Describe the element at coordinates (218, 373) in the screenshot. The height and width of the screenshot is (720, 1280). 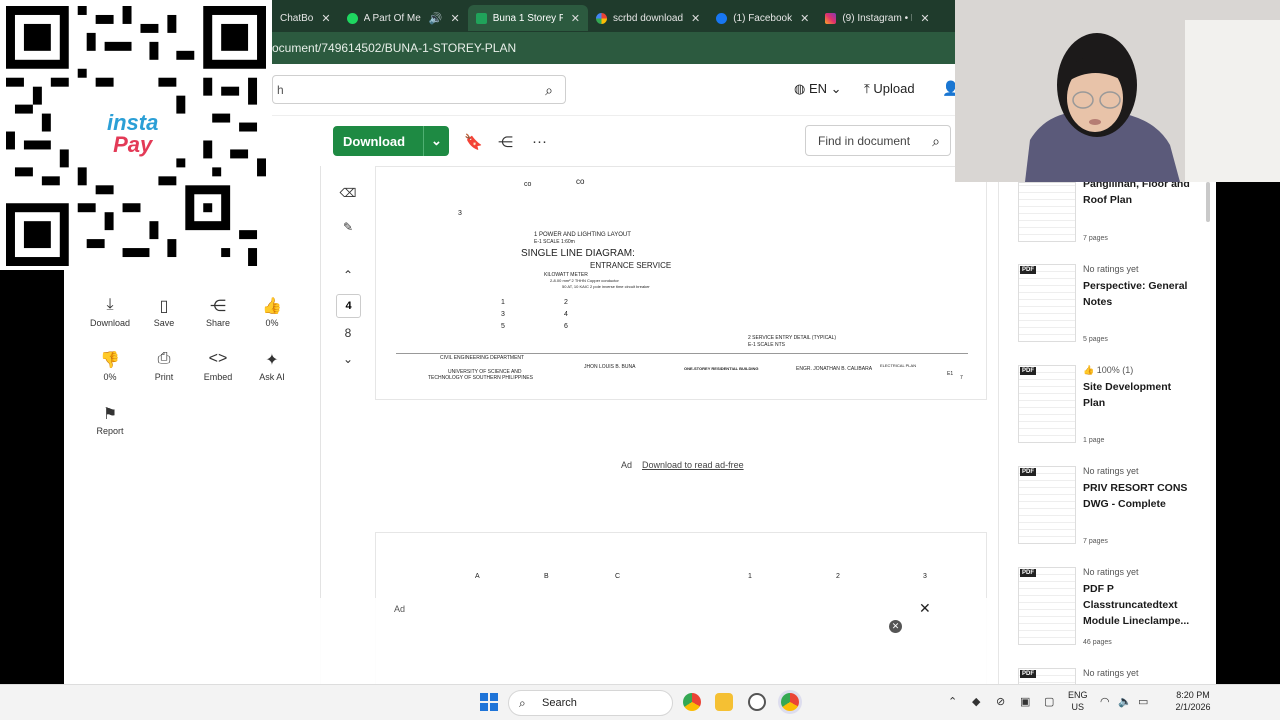
I see `embed-action: <> Embed` at that location.